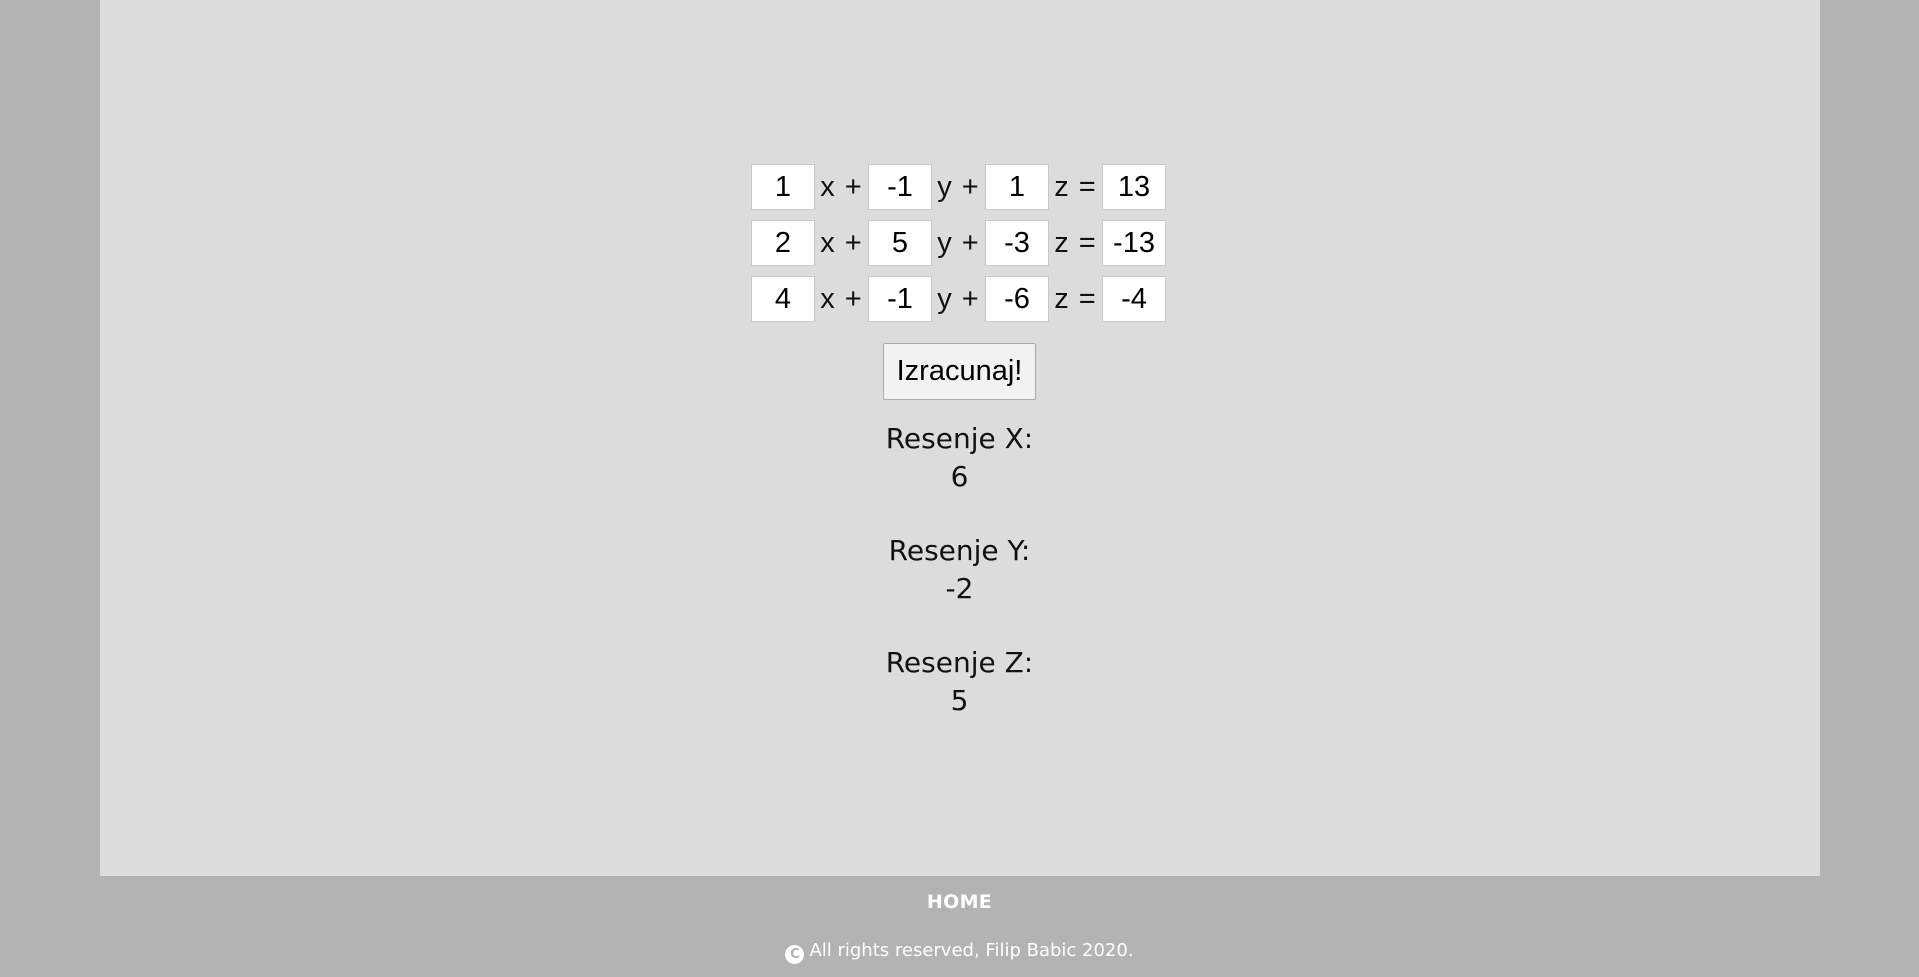 This screenshot has height=977, width=1919. What do you see at coordinates (959, 662) in the screenshot?
I see `result-z-label: Resenje Z:` at bounding box center [959, 662].